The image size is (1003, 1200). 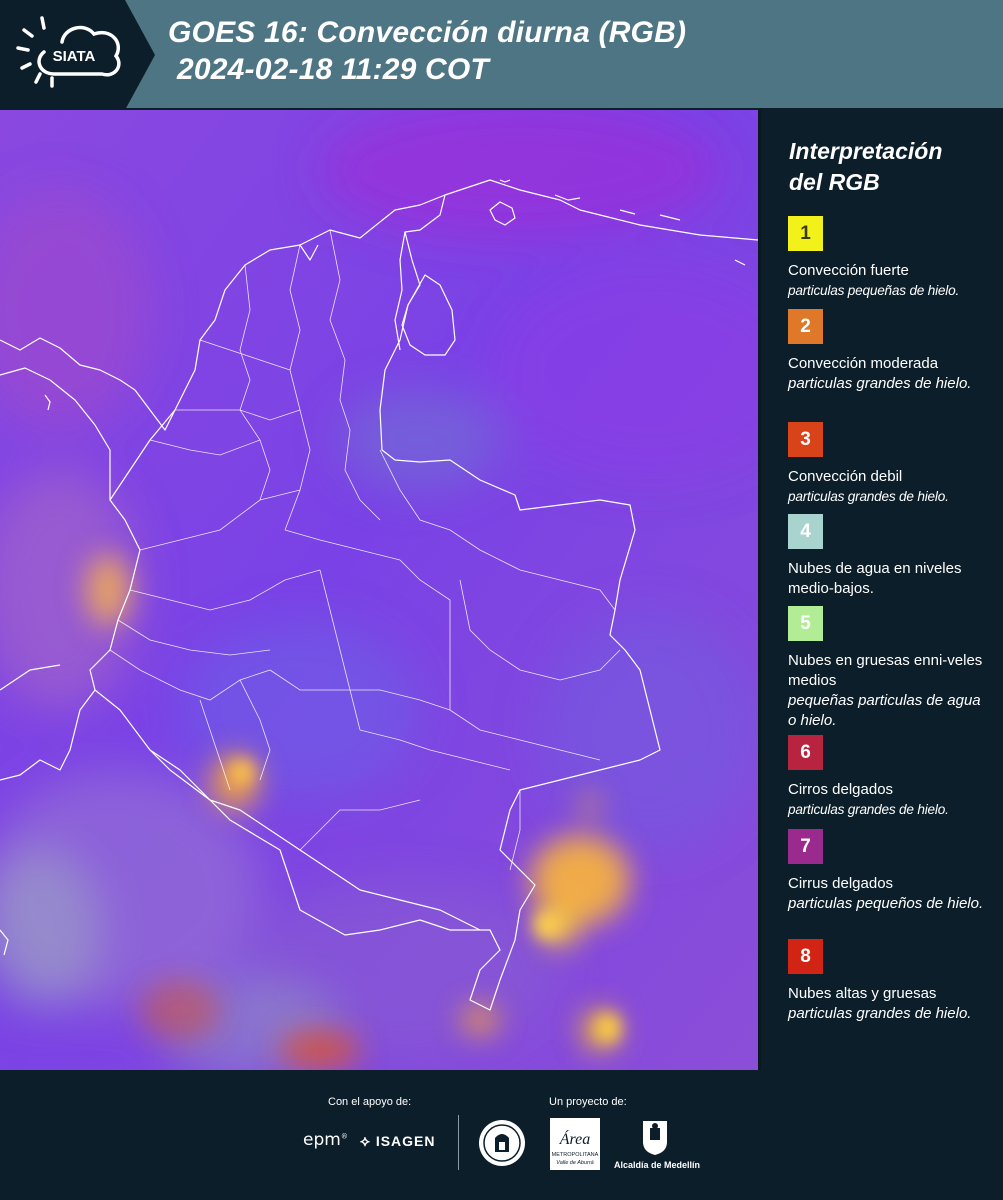 I want to click on item-name: Cirrus delgados, so click(x=841, y=883).